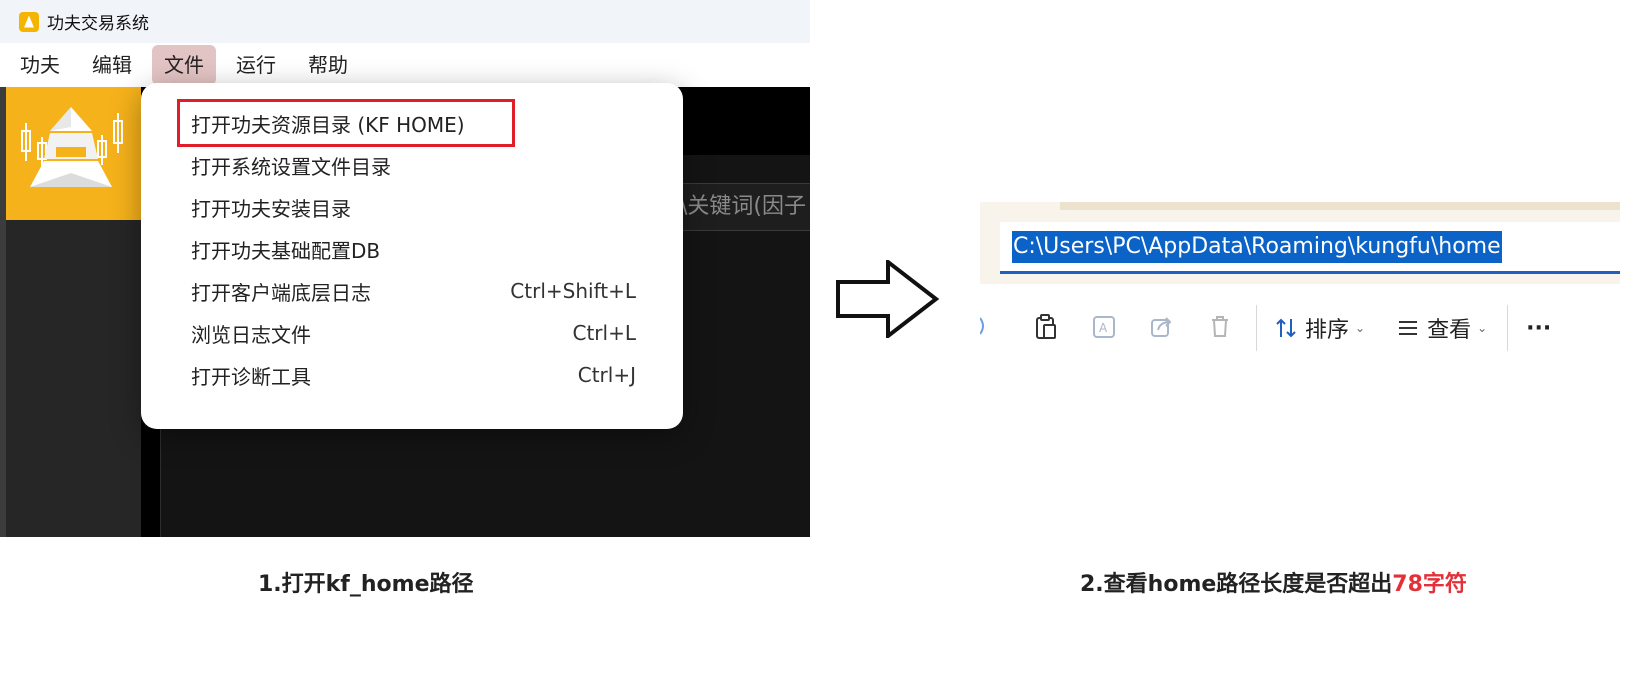 The width and height of the screenshot is (1636, 690). Describe the element at coordinates (413, 375) in the screenshot. I see `menu-open-diagnostic-tool: 打开诊断工具 Ctrl+J` at that location.